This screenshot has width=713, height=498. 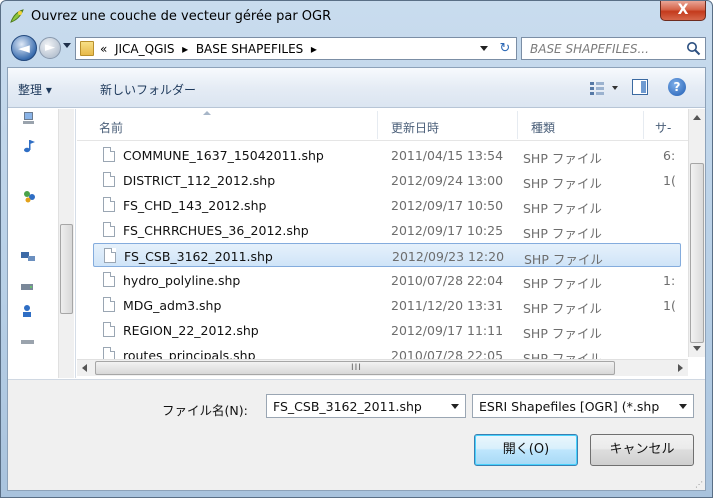 What do you see at coordinates (182, 280) in the screenshot?
I see `file-name: hydro_polyline.shp` at bounding box center [182, 280].